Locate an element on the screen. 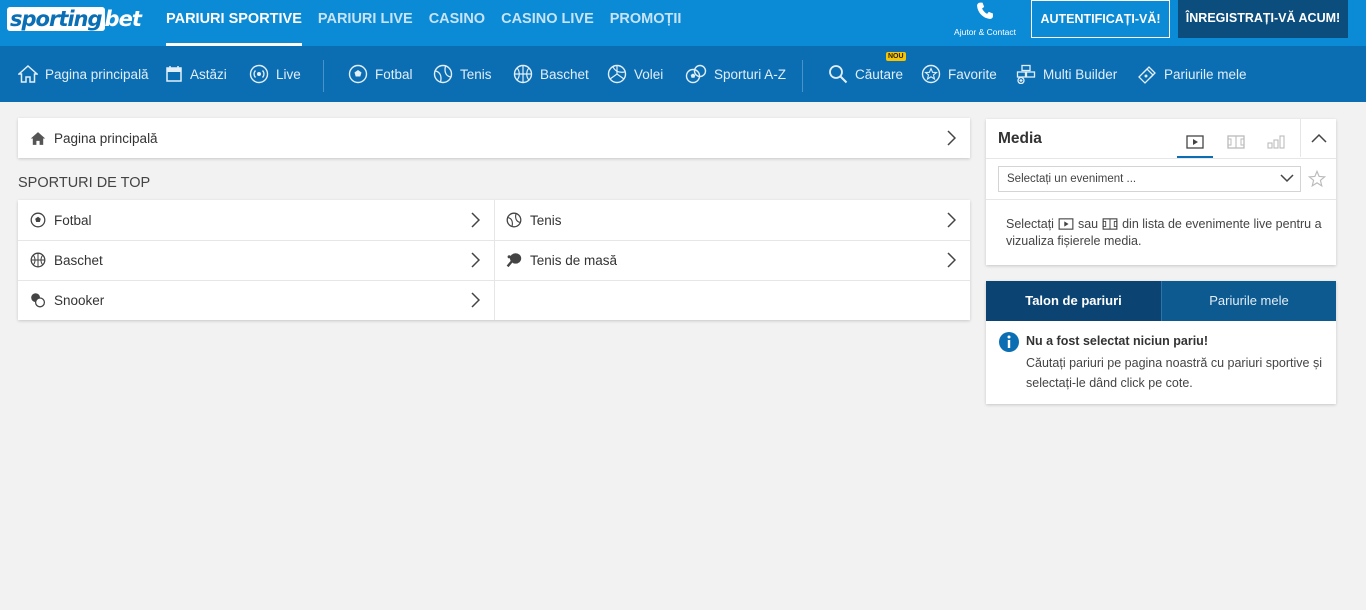 This screenshot has height=610, width=1366. logo-bet: bet is located at coordinates (123, 19).